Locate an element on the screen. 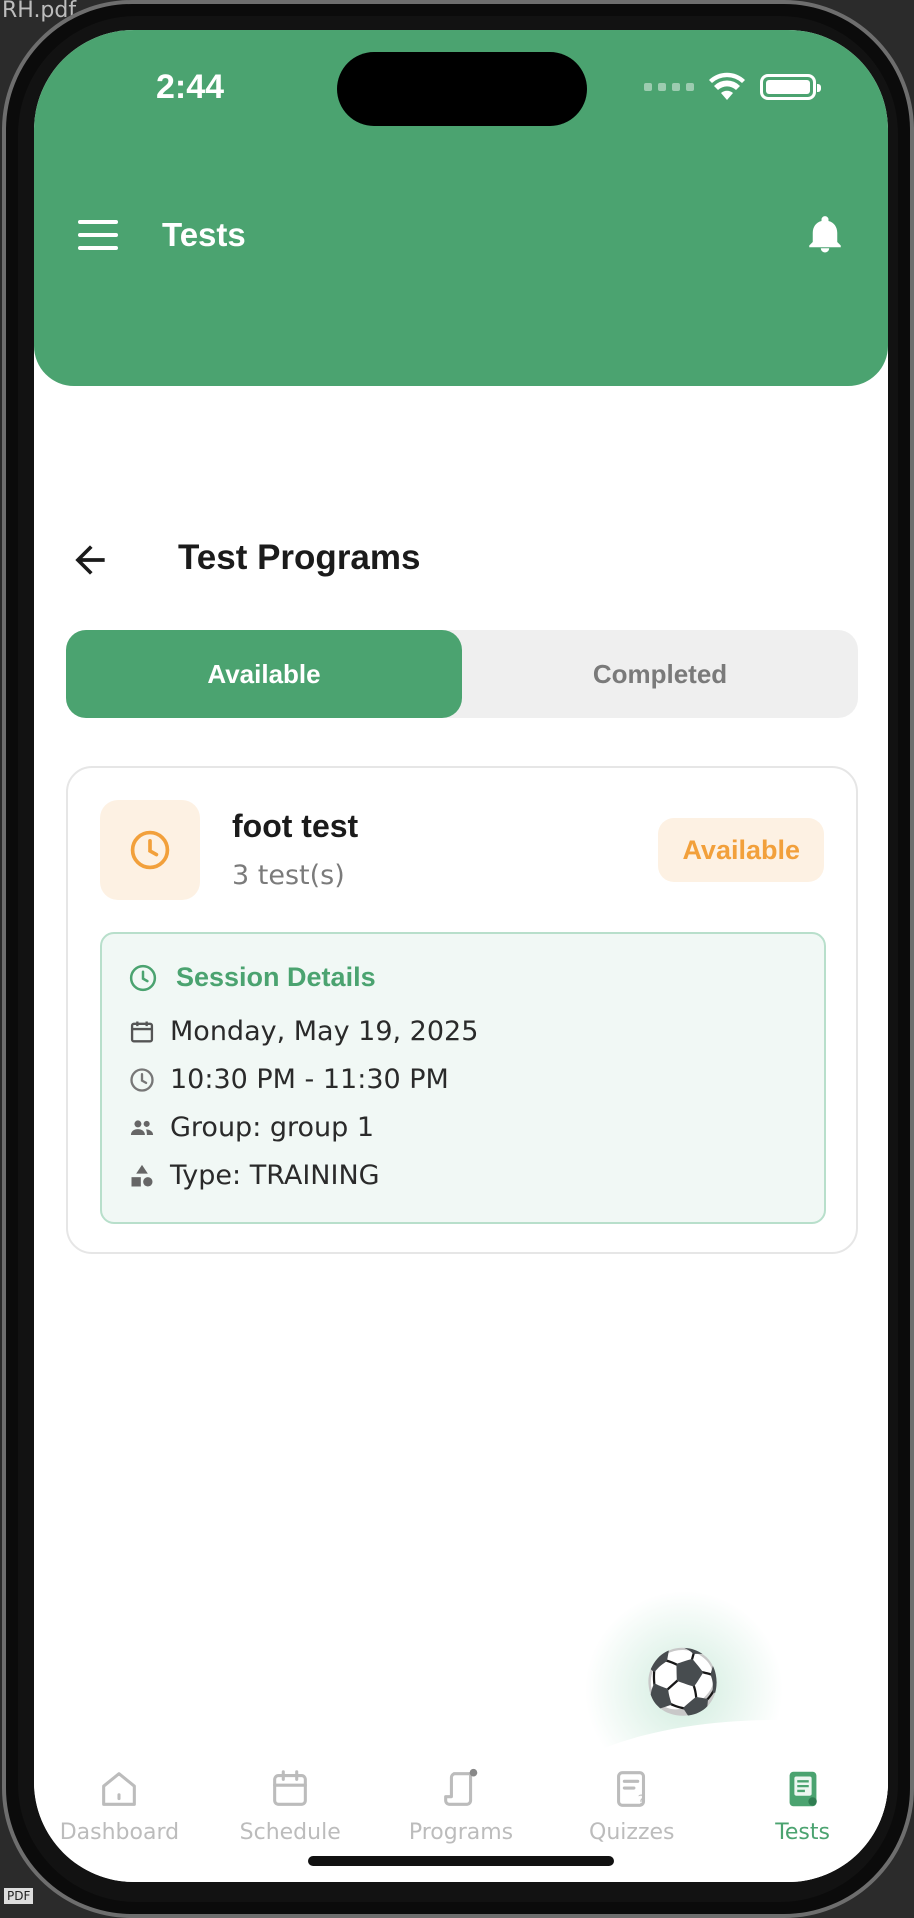  status-time: 2:44 is located at coordinates (190, 87).